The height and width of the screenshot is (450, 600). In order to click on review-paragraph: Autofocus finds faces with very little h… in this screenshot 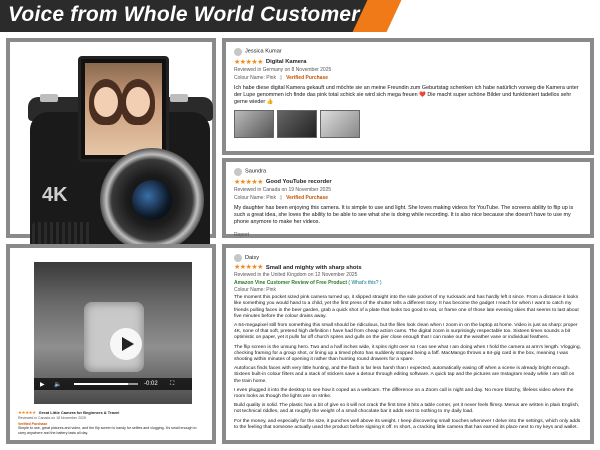, I will do `click(404, 375)`.